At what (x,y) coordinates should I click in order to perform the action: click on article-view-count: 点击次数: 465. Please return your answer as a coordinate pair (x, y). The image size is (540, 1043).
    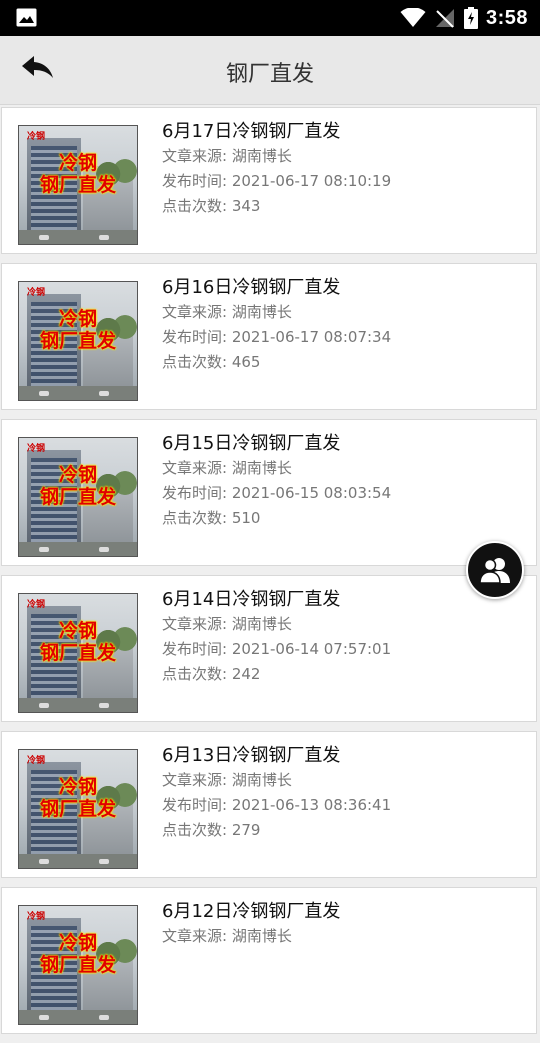
    Looking at the image, I should click on (211, 362).